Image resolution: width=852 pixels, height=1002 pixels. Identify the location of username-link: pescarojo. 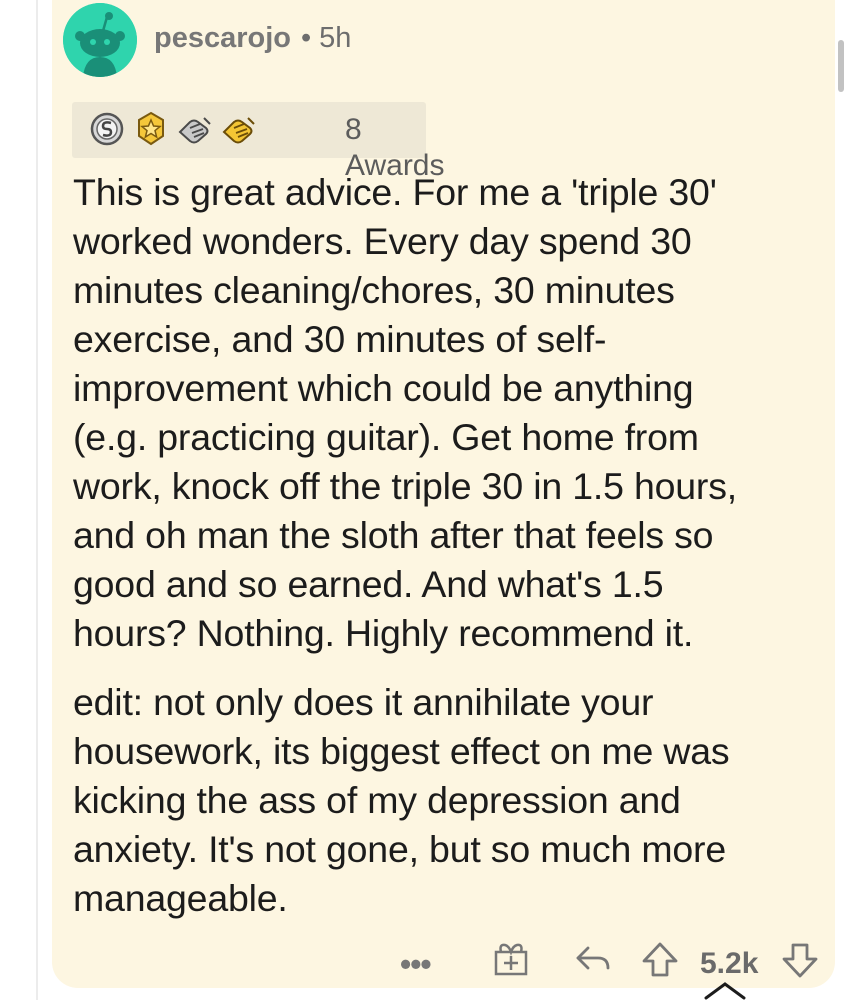
(222, 38).